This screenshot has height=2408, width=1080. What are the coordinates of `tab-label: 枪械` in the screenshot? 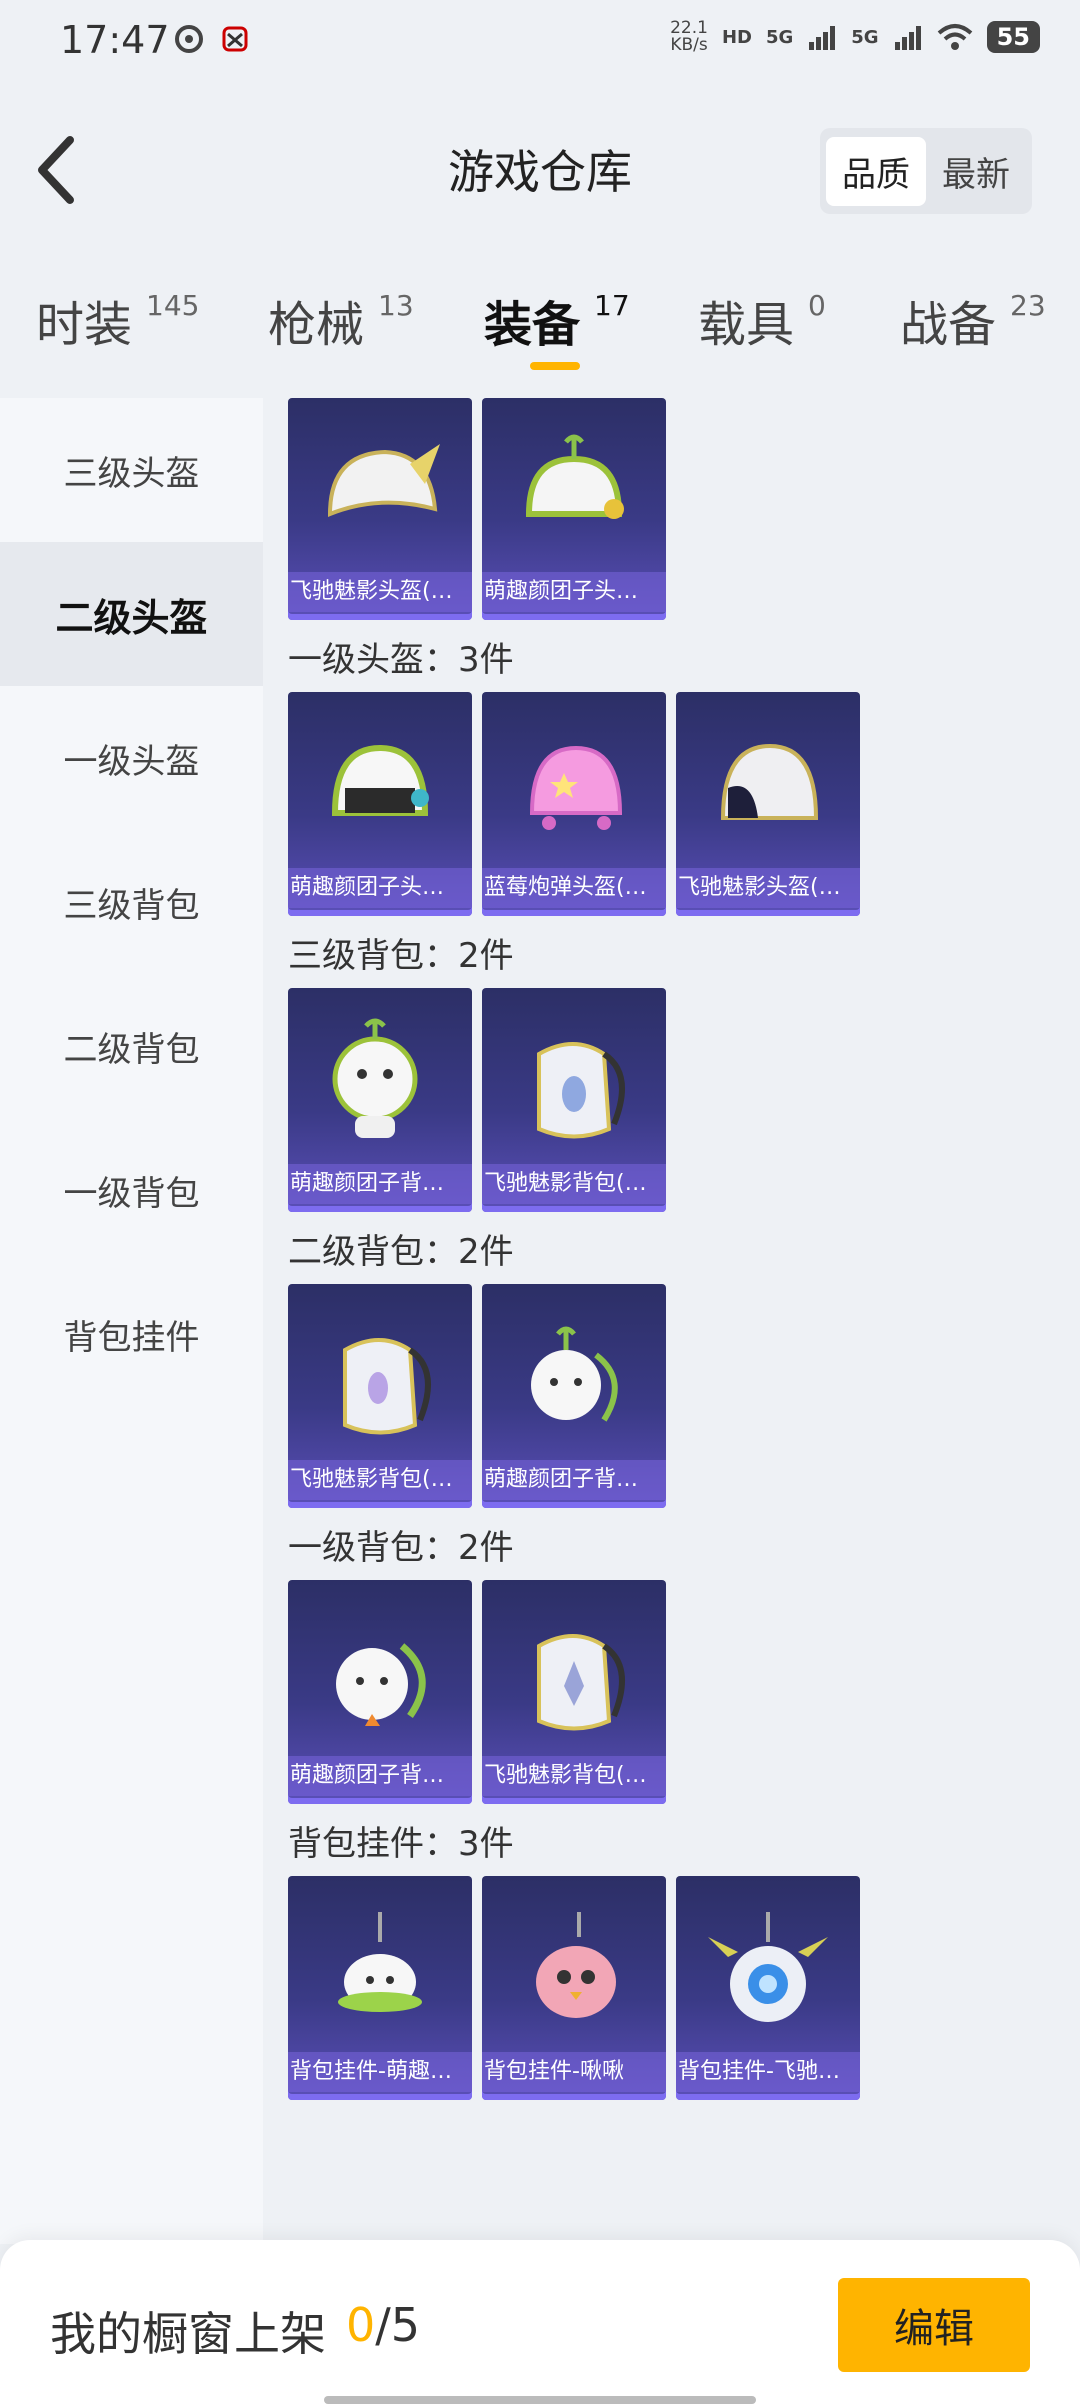 It's located at (316, 325).